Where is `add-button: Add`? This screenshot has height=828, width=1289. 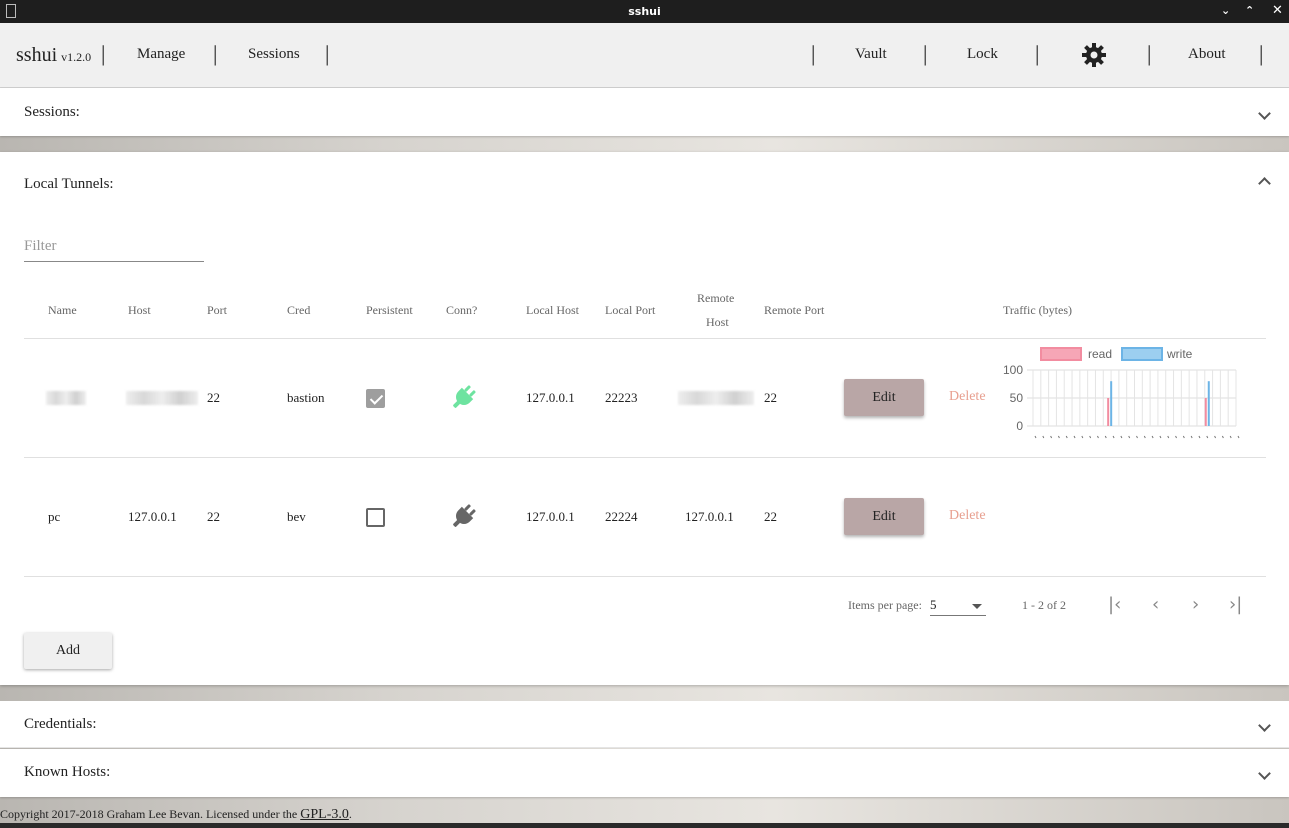 add-button: Add is located at coordinates (68, 651).